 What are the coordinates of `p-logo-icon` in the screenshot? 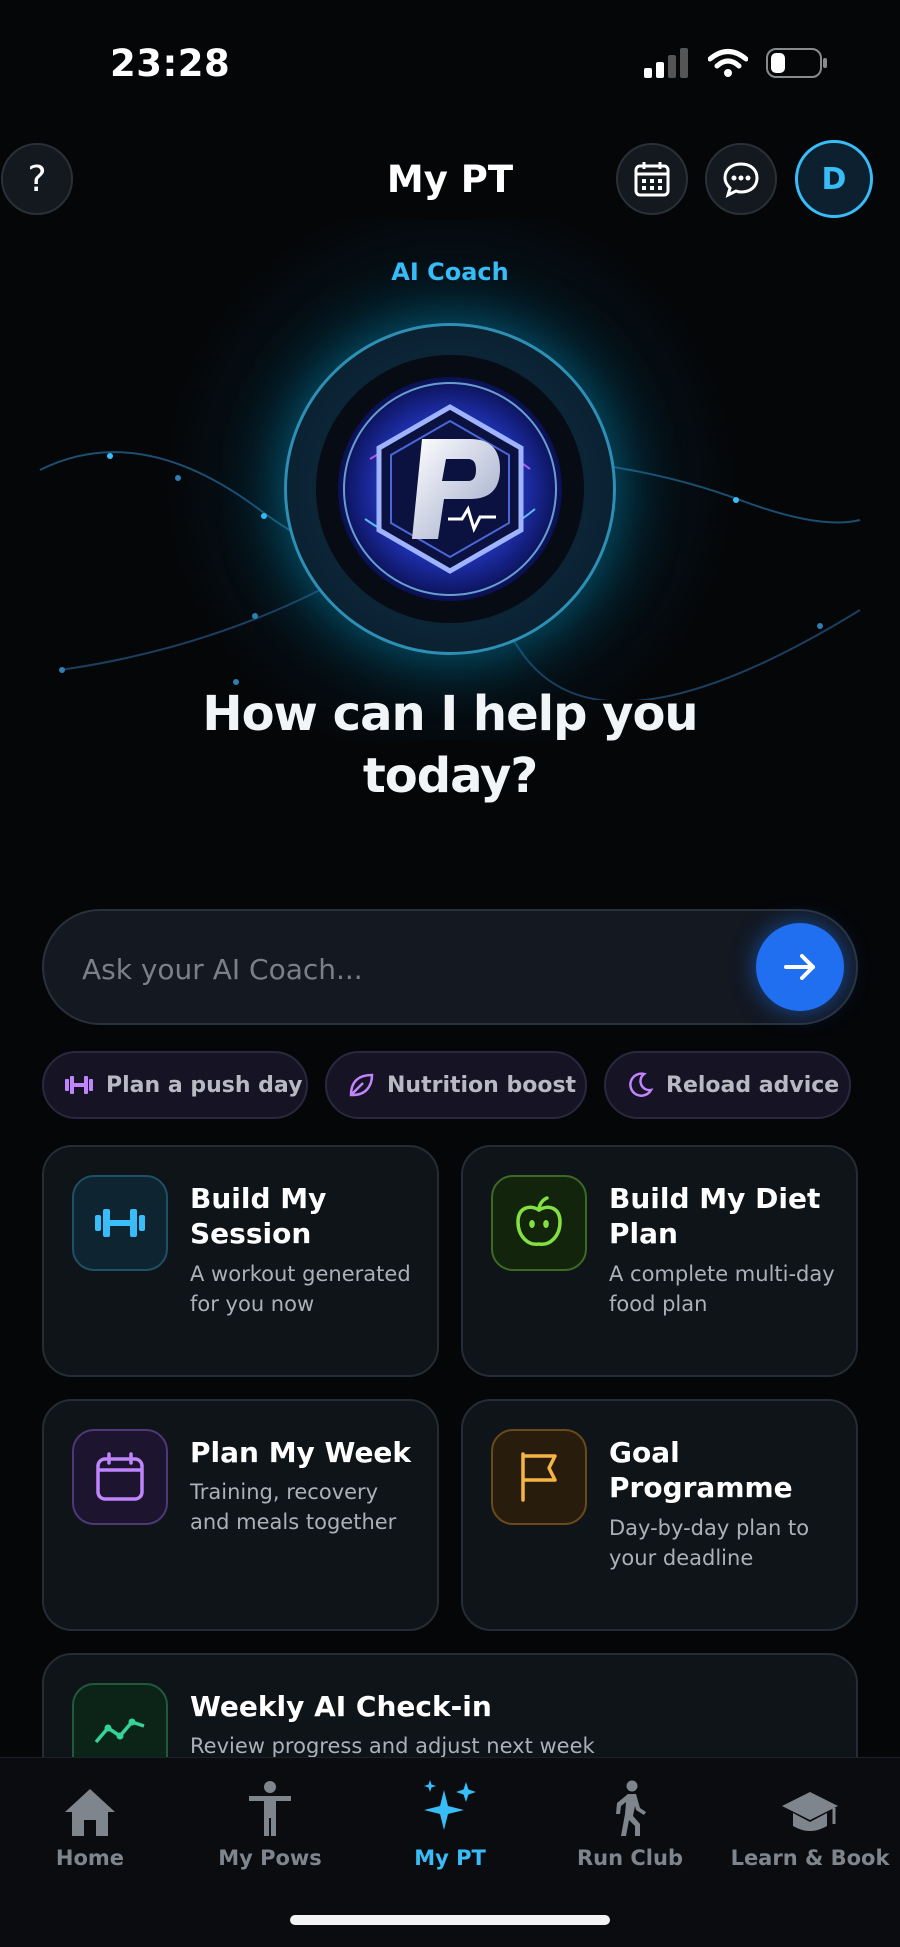 It's located at (450, 489).